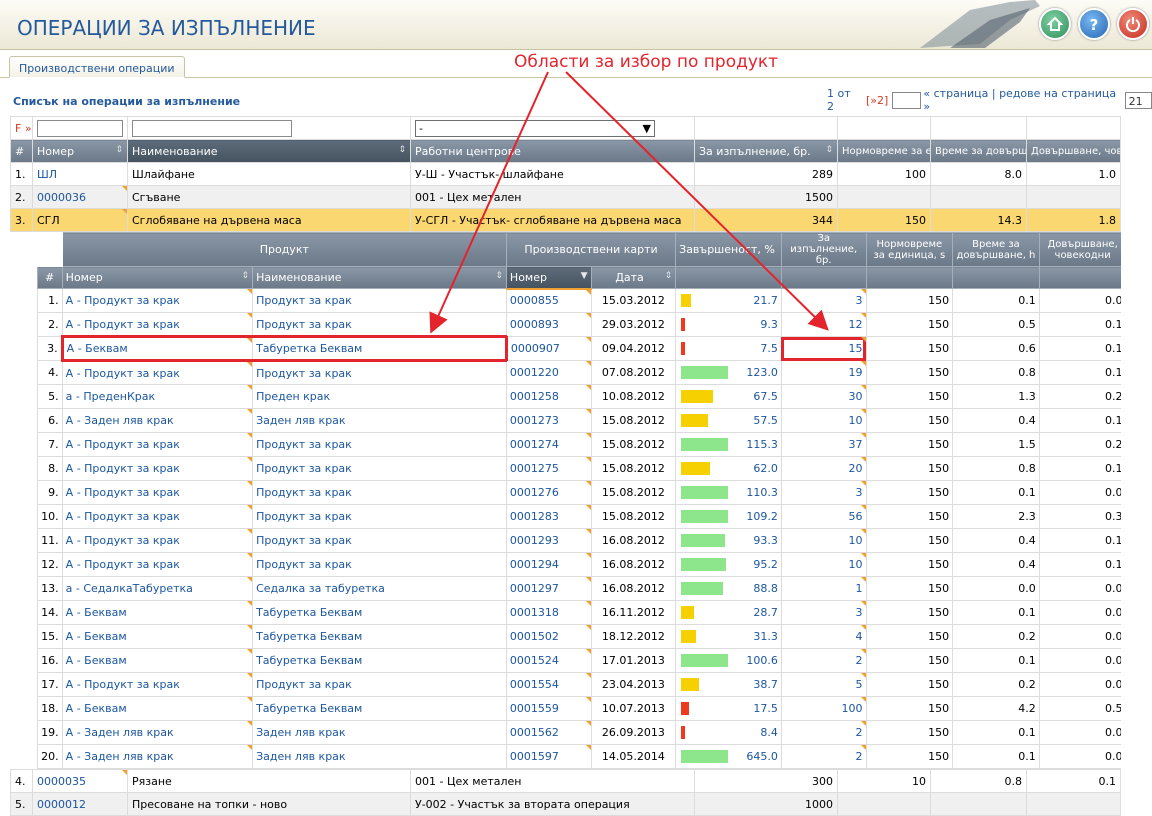 Image resolution: width=1152 pixels, height=816 pixels. Describe the element at coordinates (212, 128) in the screenshot. I see `filter-name-input` at that location.